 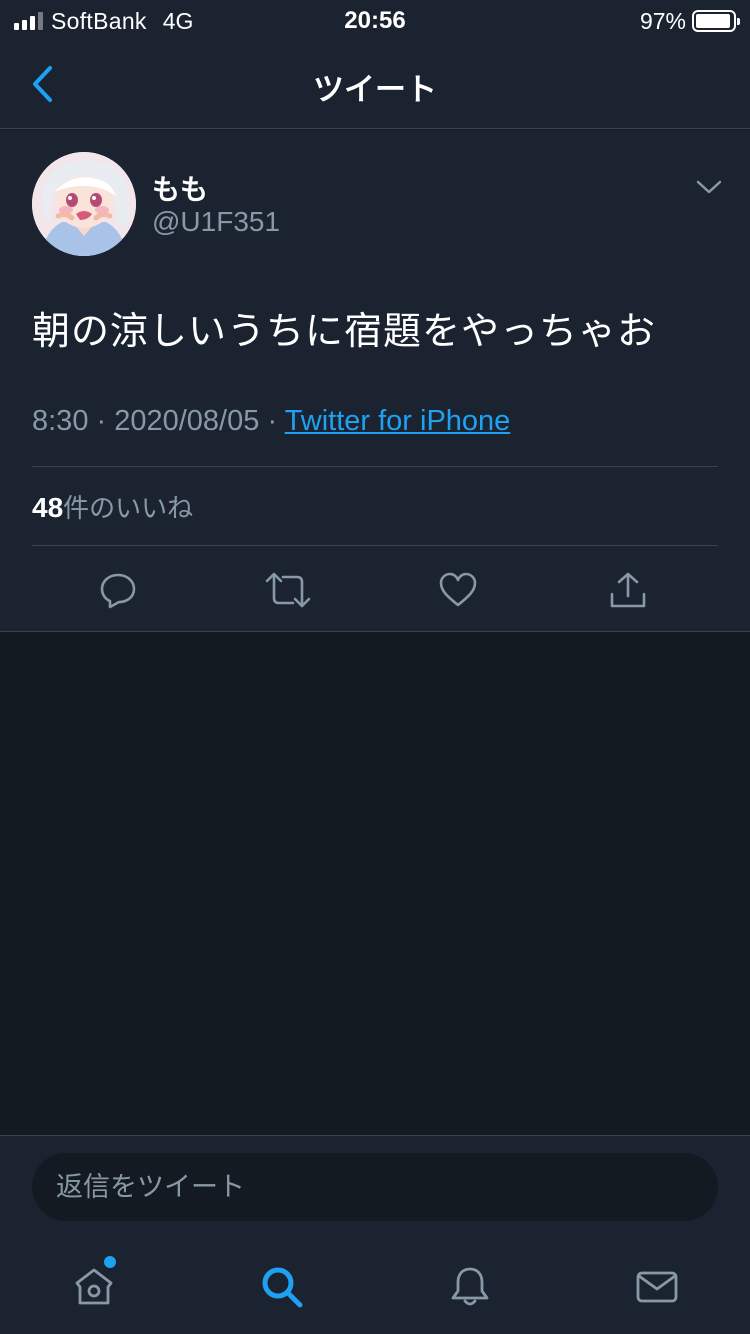 I want to click on status-right: 97%, so click(x=689, y=20).